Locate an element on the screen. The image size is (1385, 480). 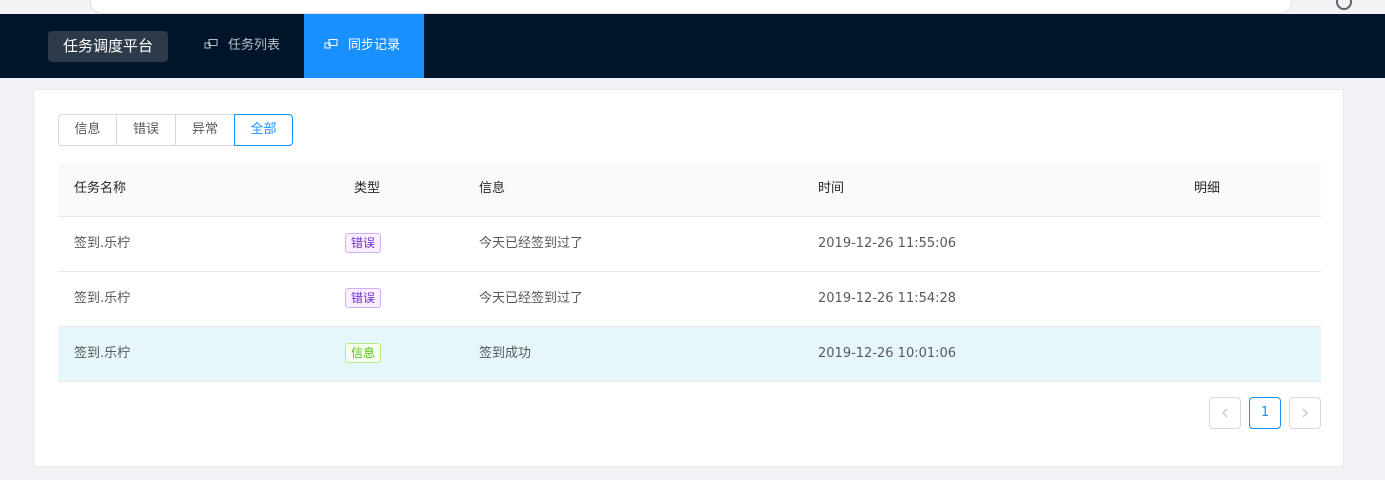
nav-item-label: 同步记录 is located at coordinates (374, 45).